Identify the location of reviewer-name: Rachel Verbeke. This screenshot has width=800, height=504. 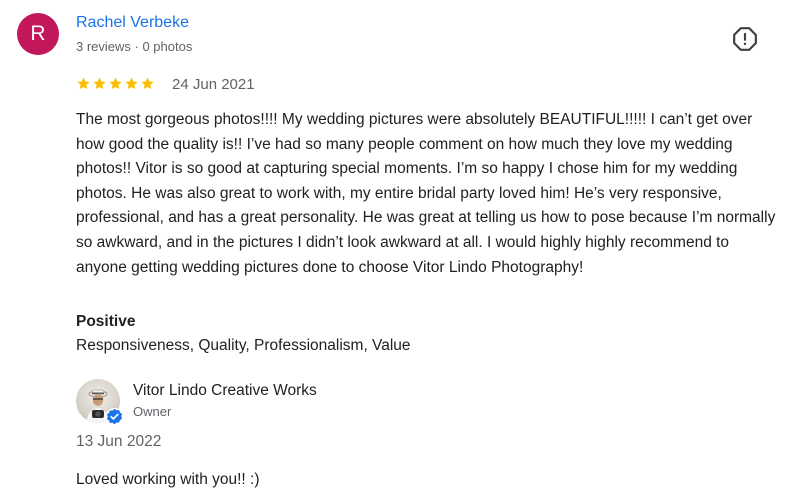
(132, 23).